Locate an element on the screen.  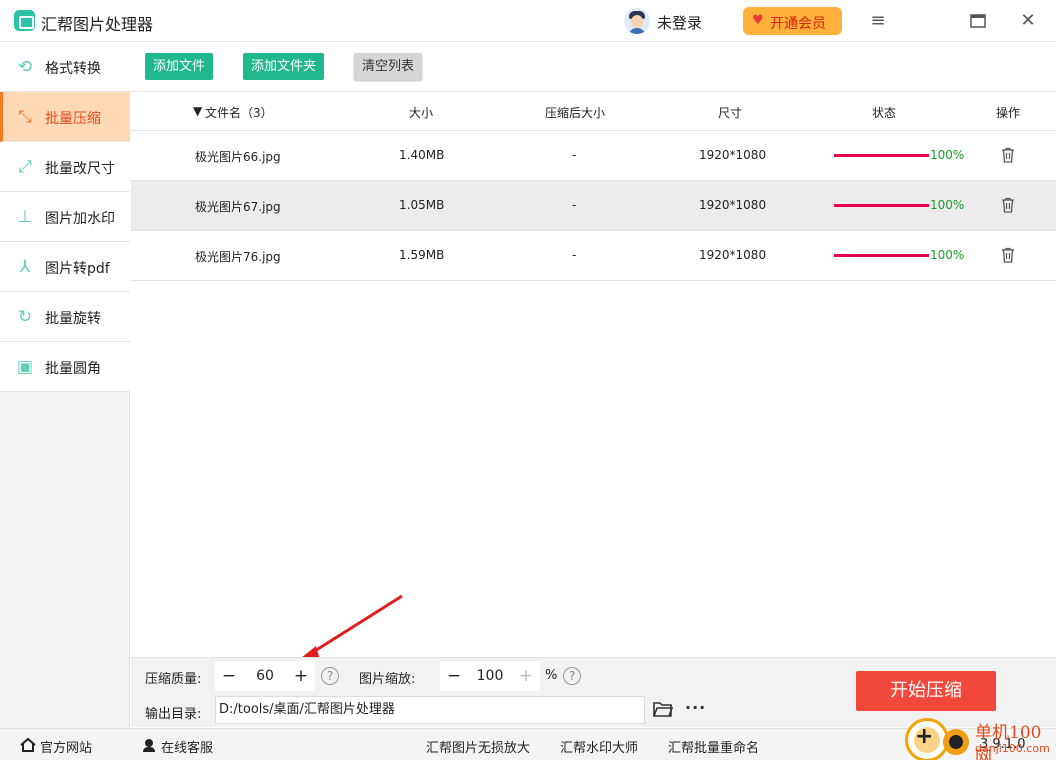
more-options-icon: ··· is located at coordinates (695, 707).